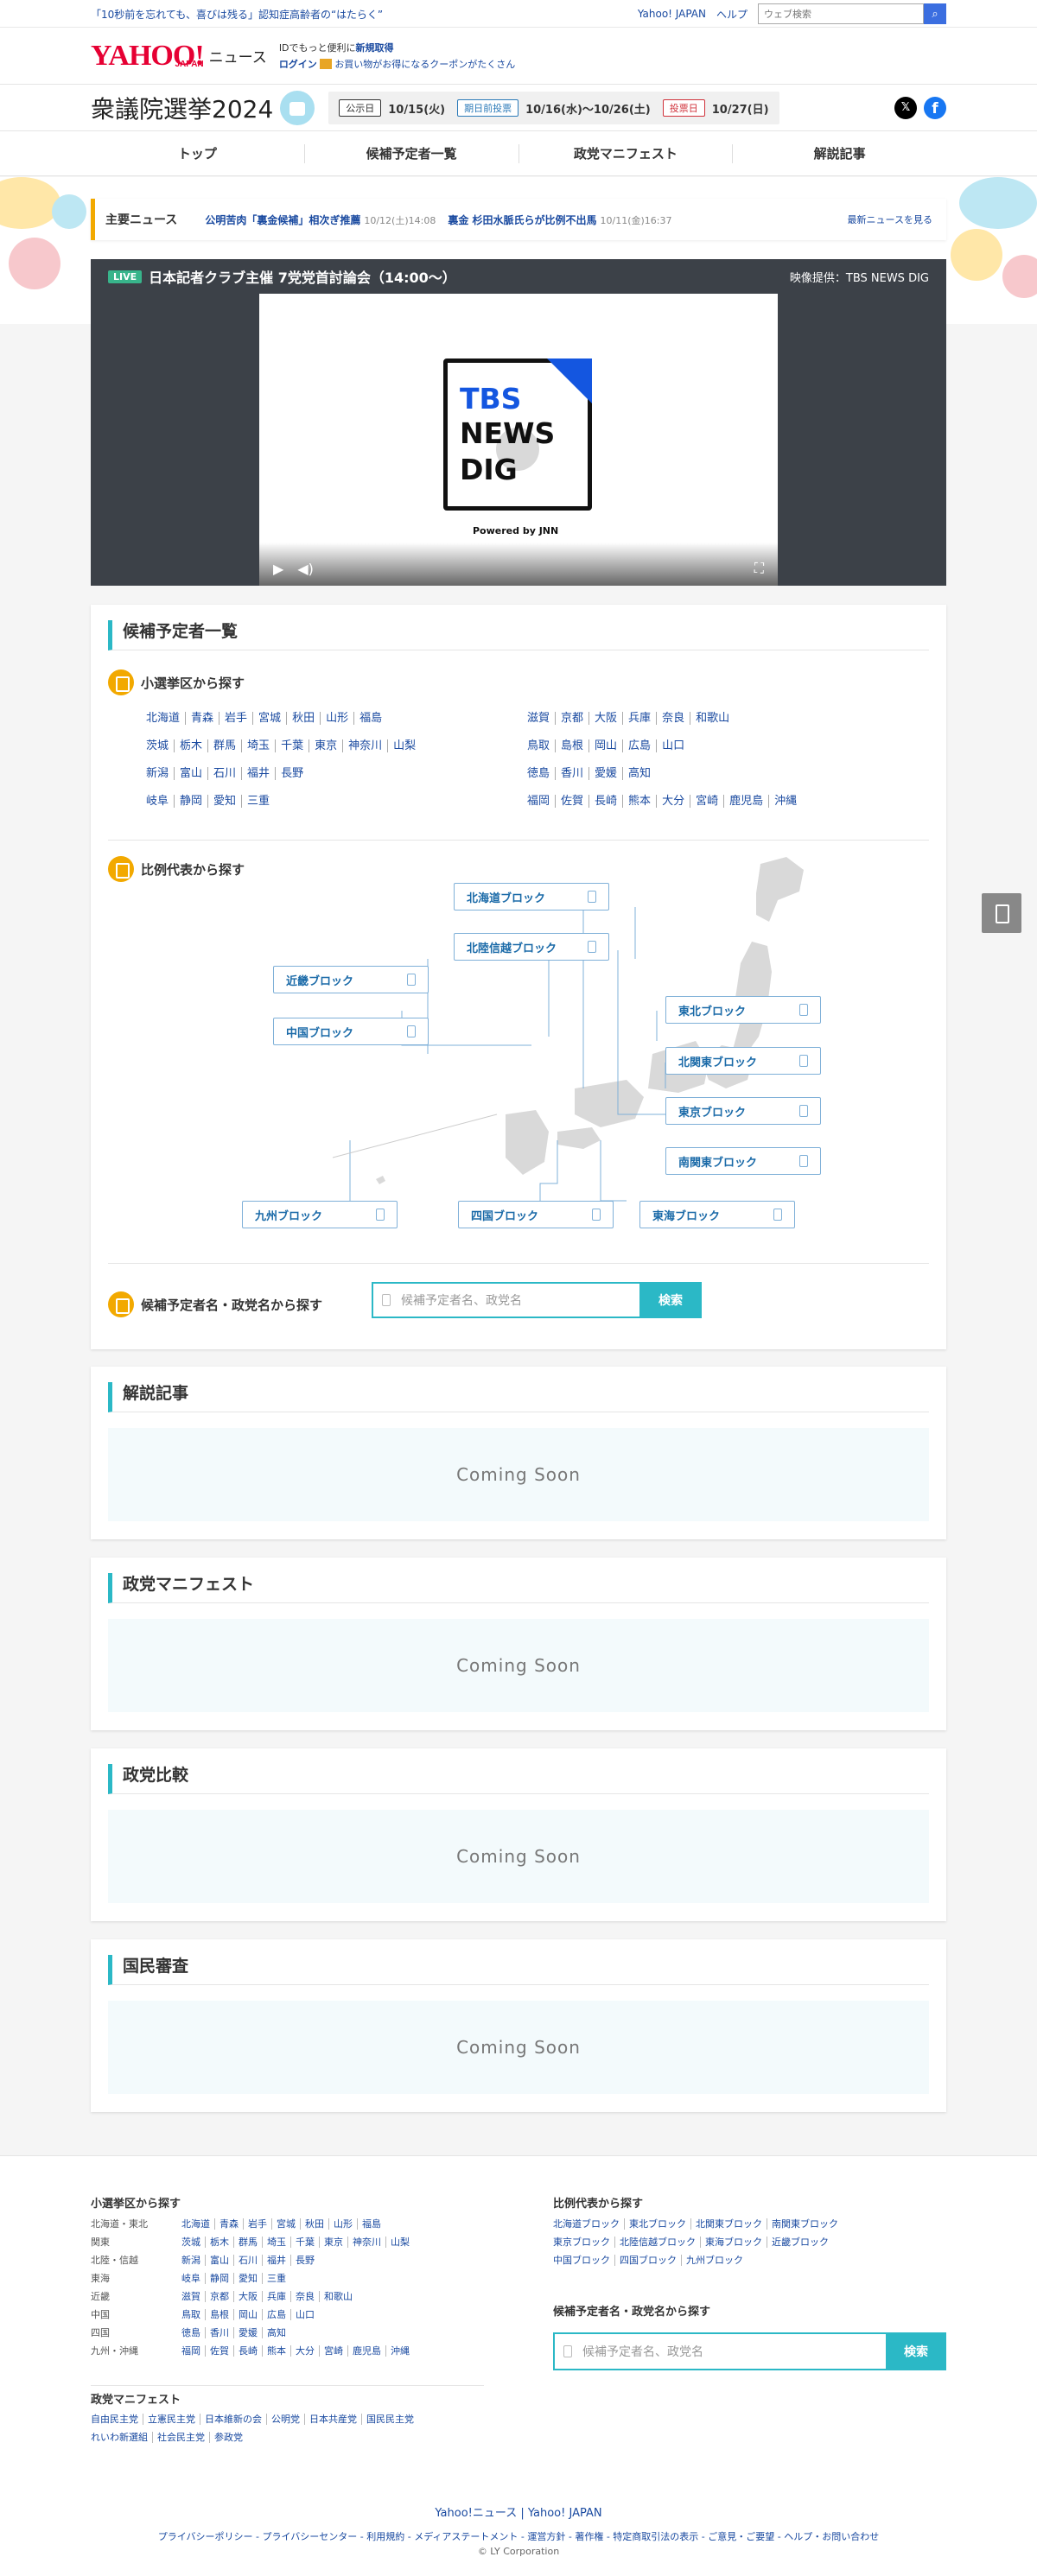 This screenshot has height=2576, width=1037. Describe the element at coordinates (648, 2260) in the screenshot. I see `link-item: 四国ブロック` at that location.